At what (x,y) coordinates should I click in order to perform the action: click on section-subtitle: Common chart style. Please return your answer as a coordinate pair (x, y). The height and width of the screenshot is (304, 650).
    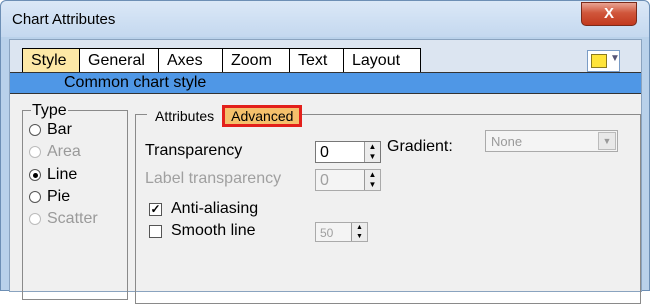
    Looking at the image, I should click on (135, 82).